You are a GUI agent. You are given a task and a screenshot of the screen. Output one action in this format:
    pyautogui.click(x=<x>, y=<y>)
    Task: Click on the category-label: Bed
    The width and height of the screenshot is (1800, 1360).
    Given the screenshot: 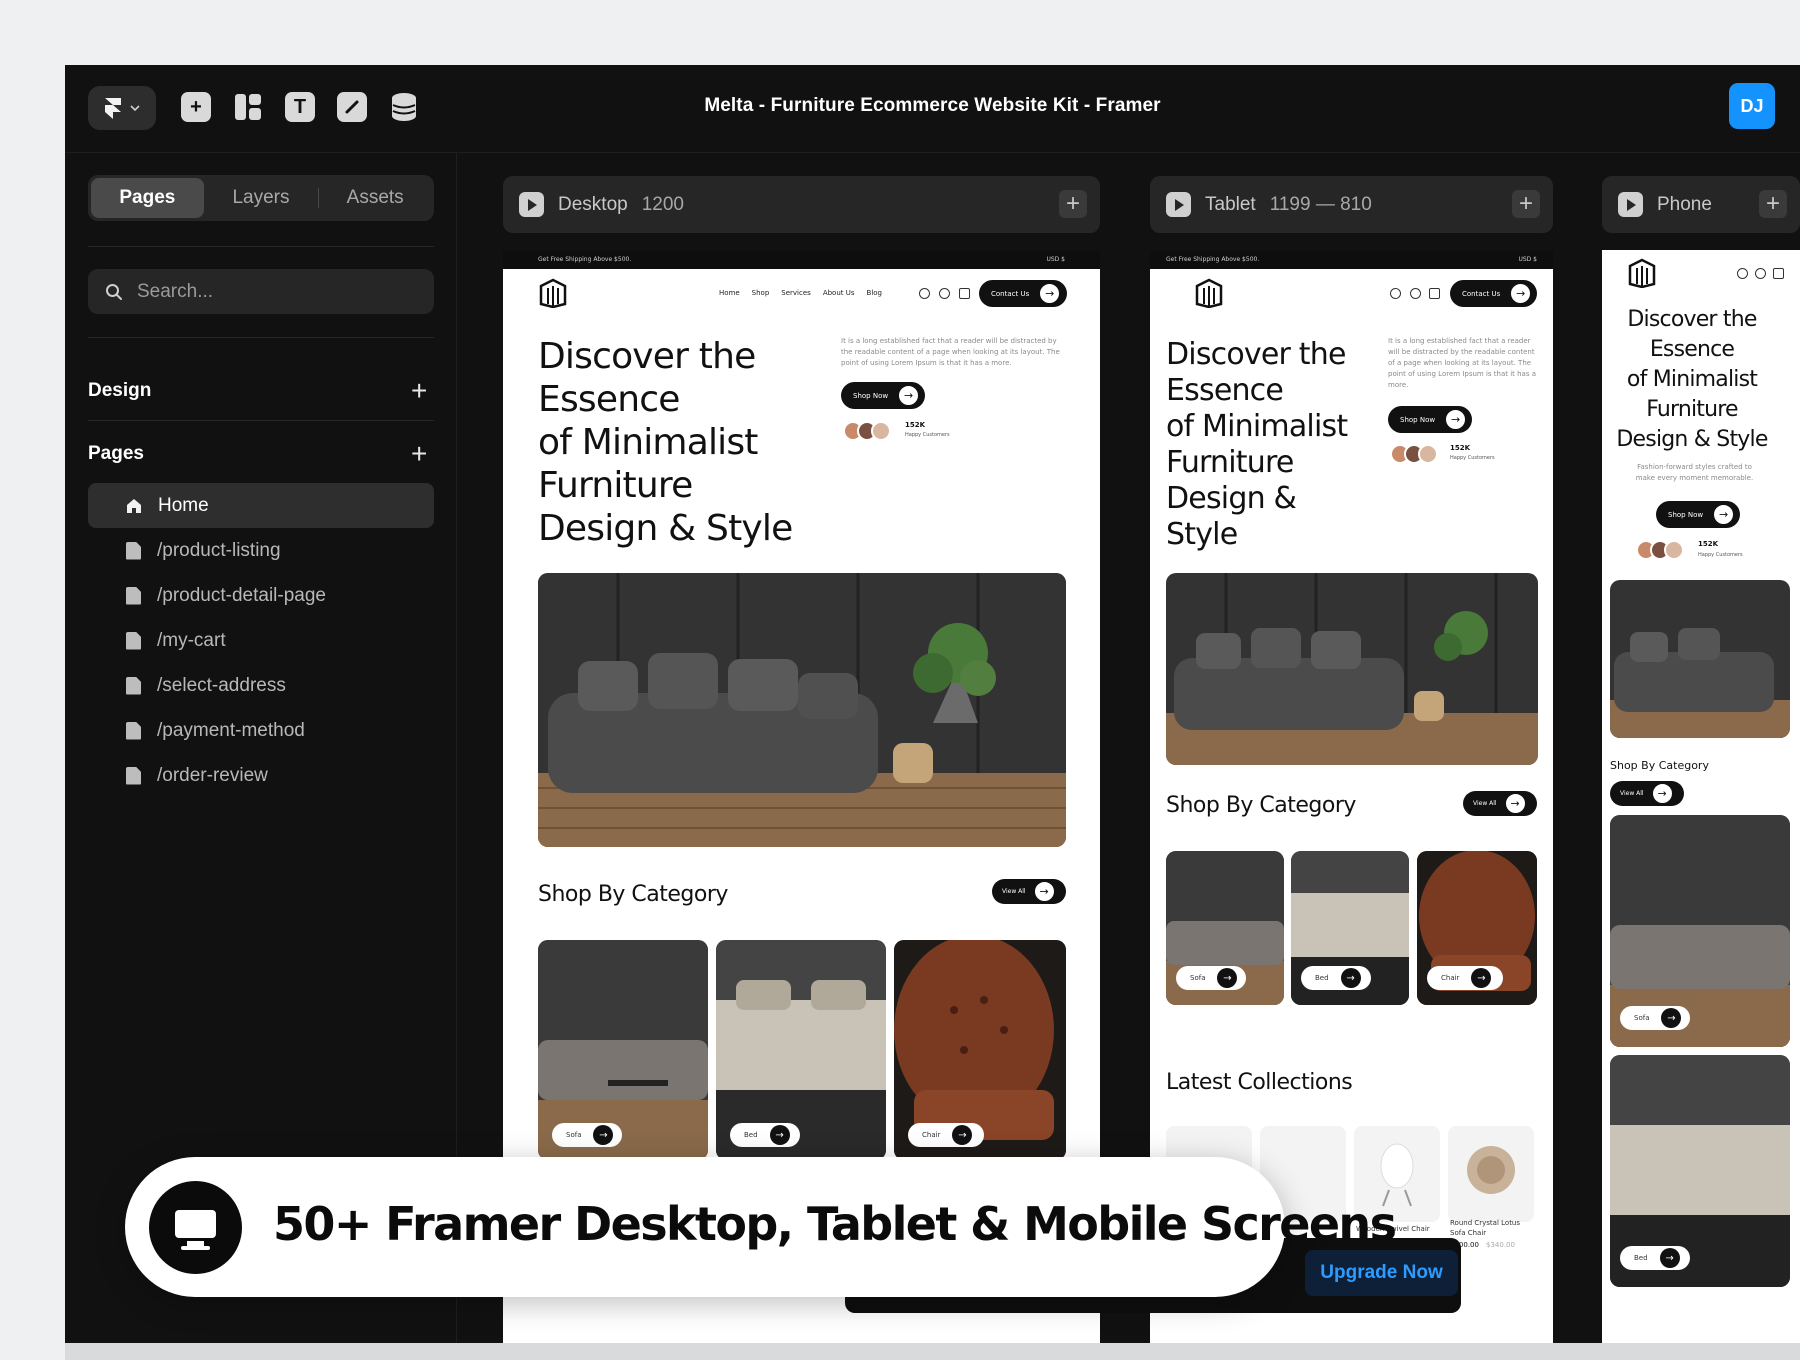 What is the action you would take?
    pyautogui.click(x=1641, y=1258)
    